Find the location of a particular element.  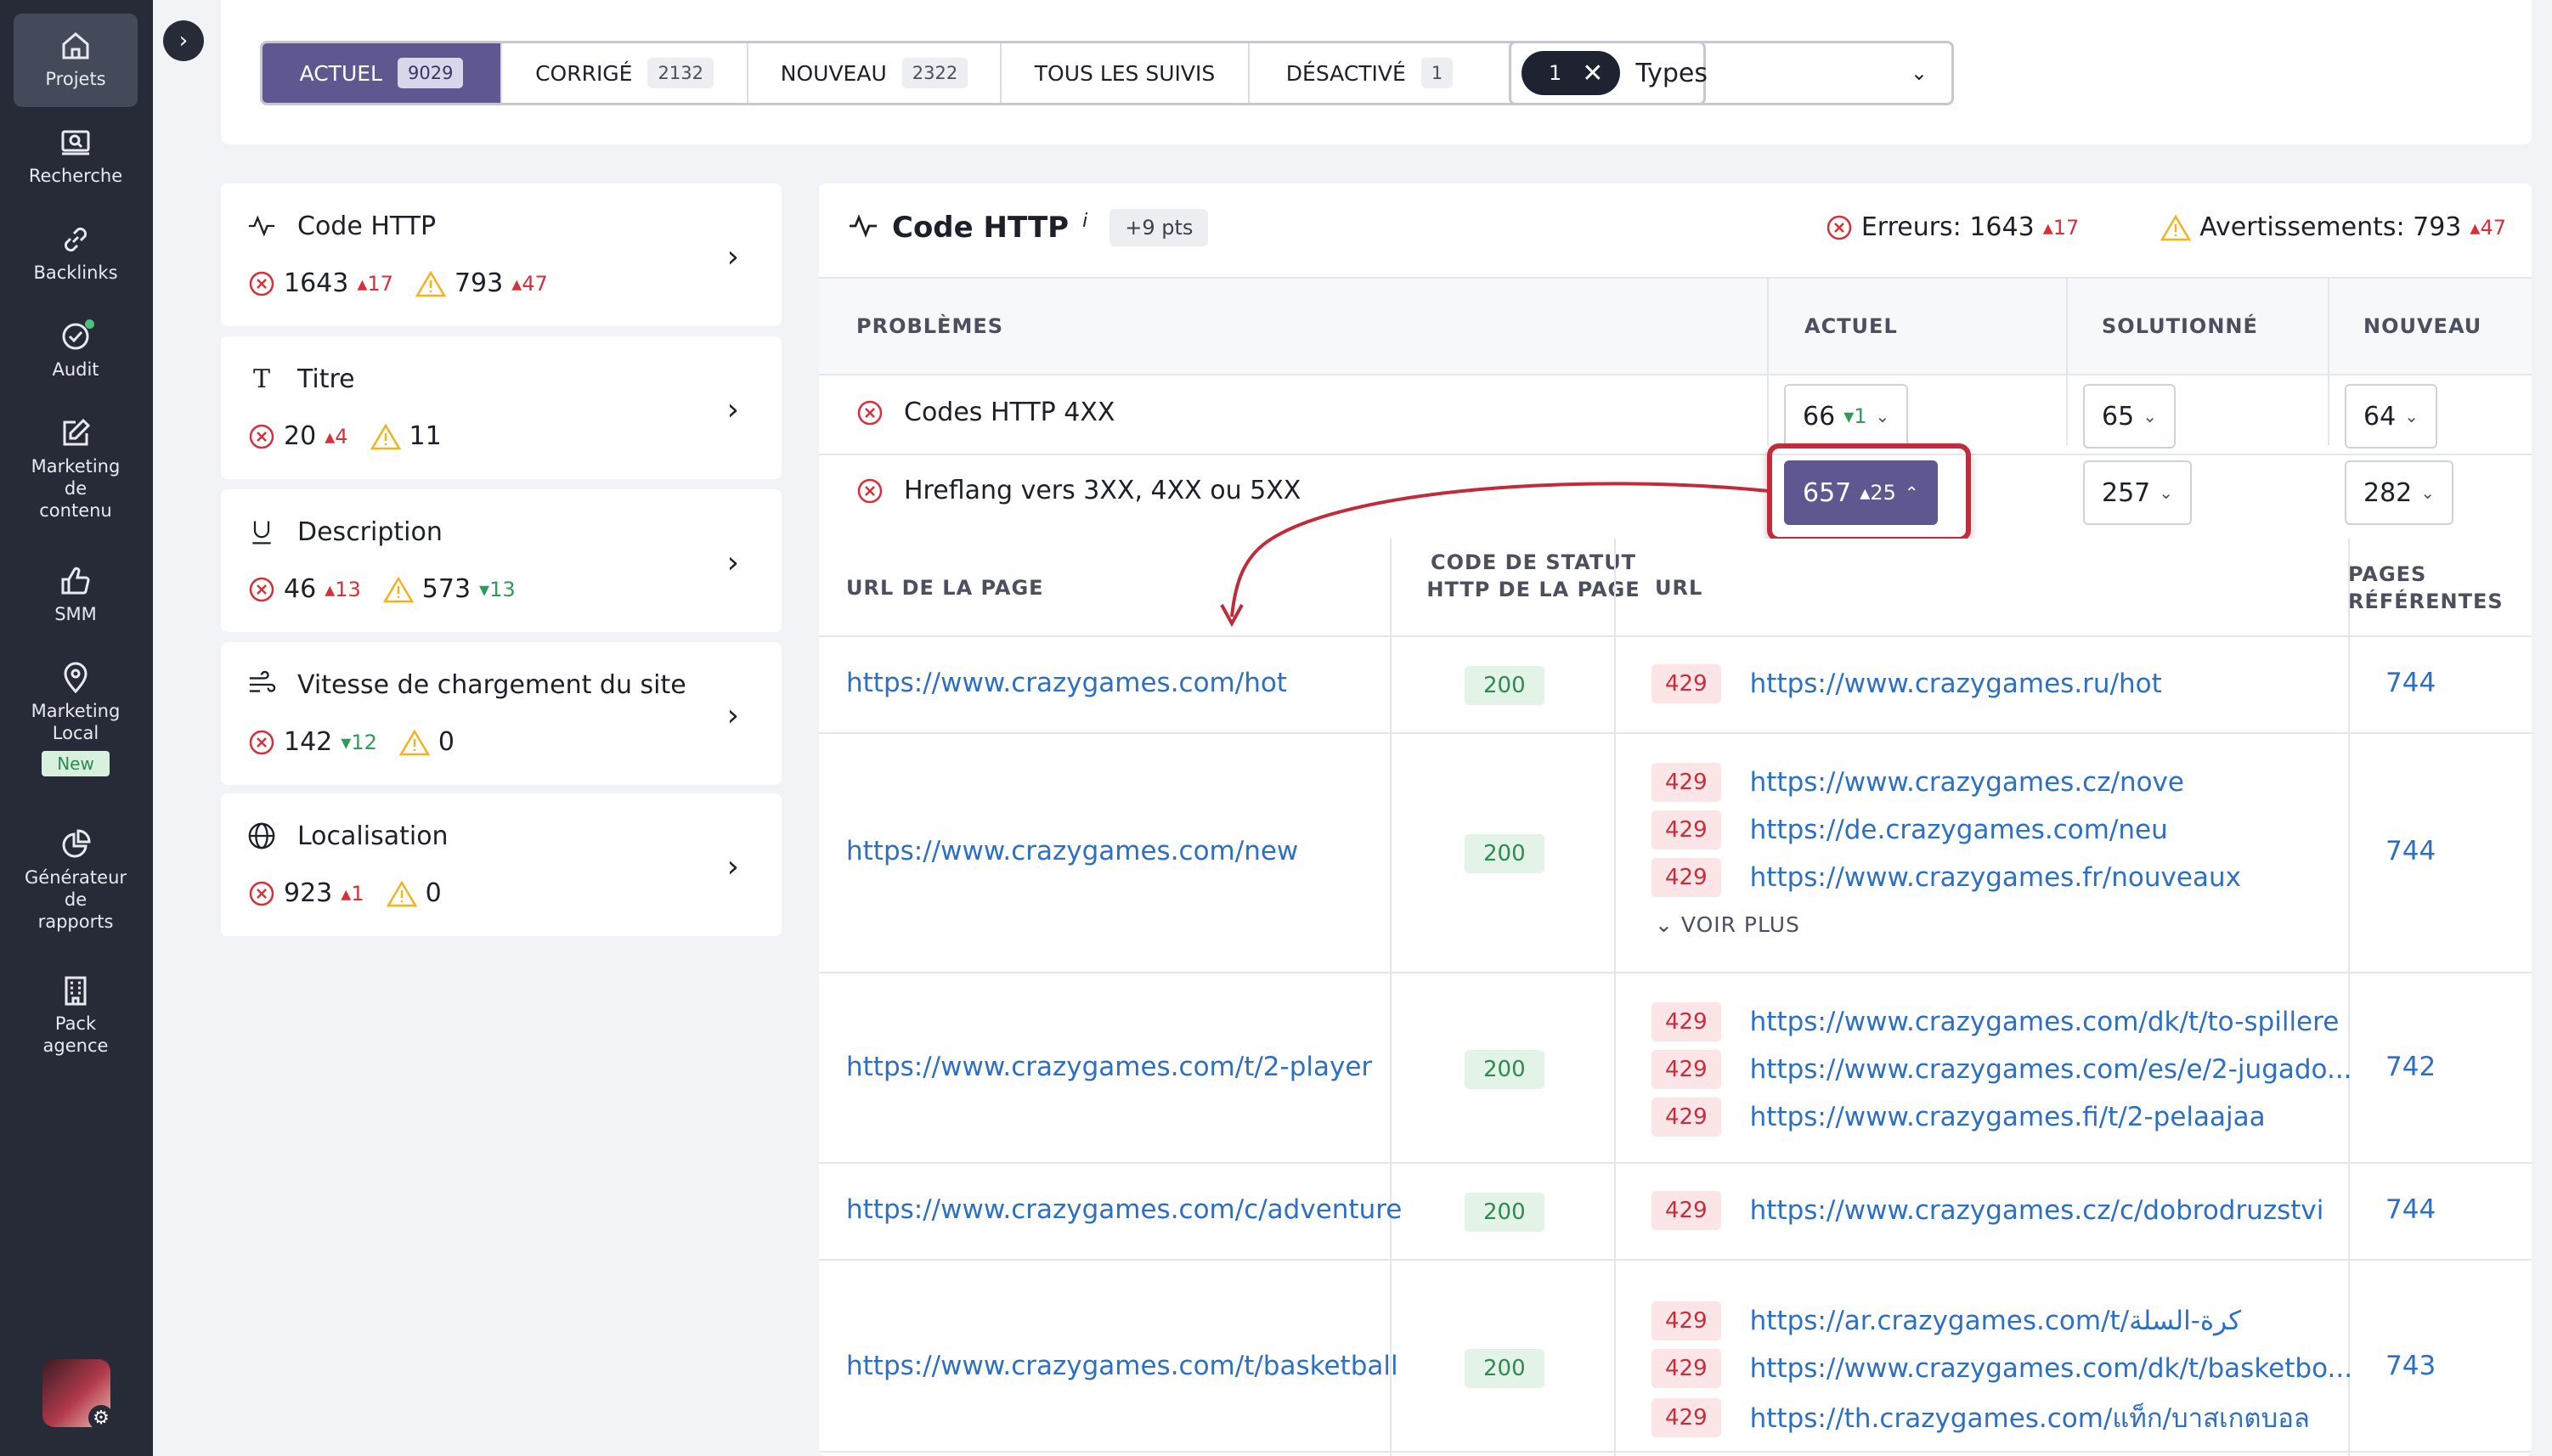

problem-row: Codes HTTP 4XX 66 ▾1 ⌄ 65 ⌄ 64 ⌄ is located at coordinates (1675, 416).